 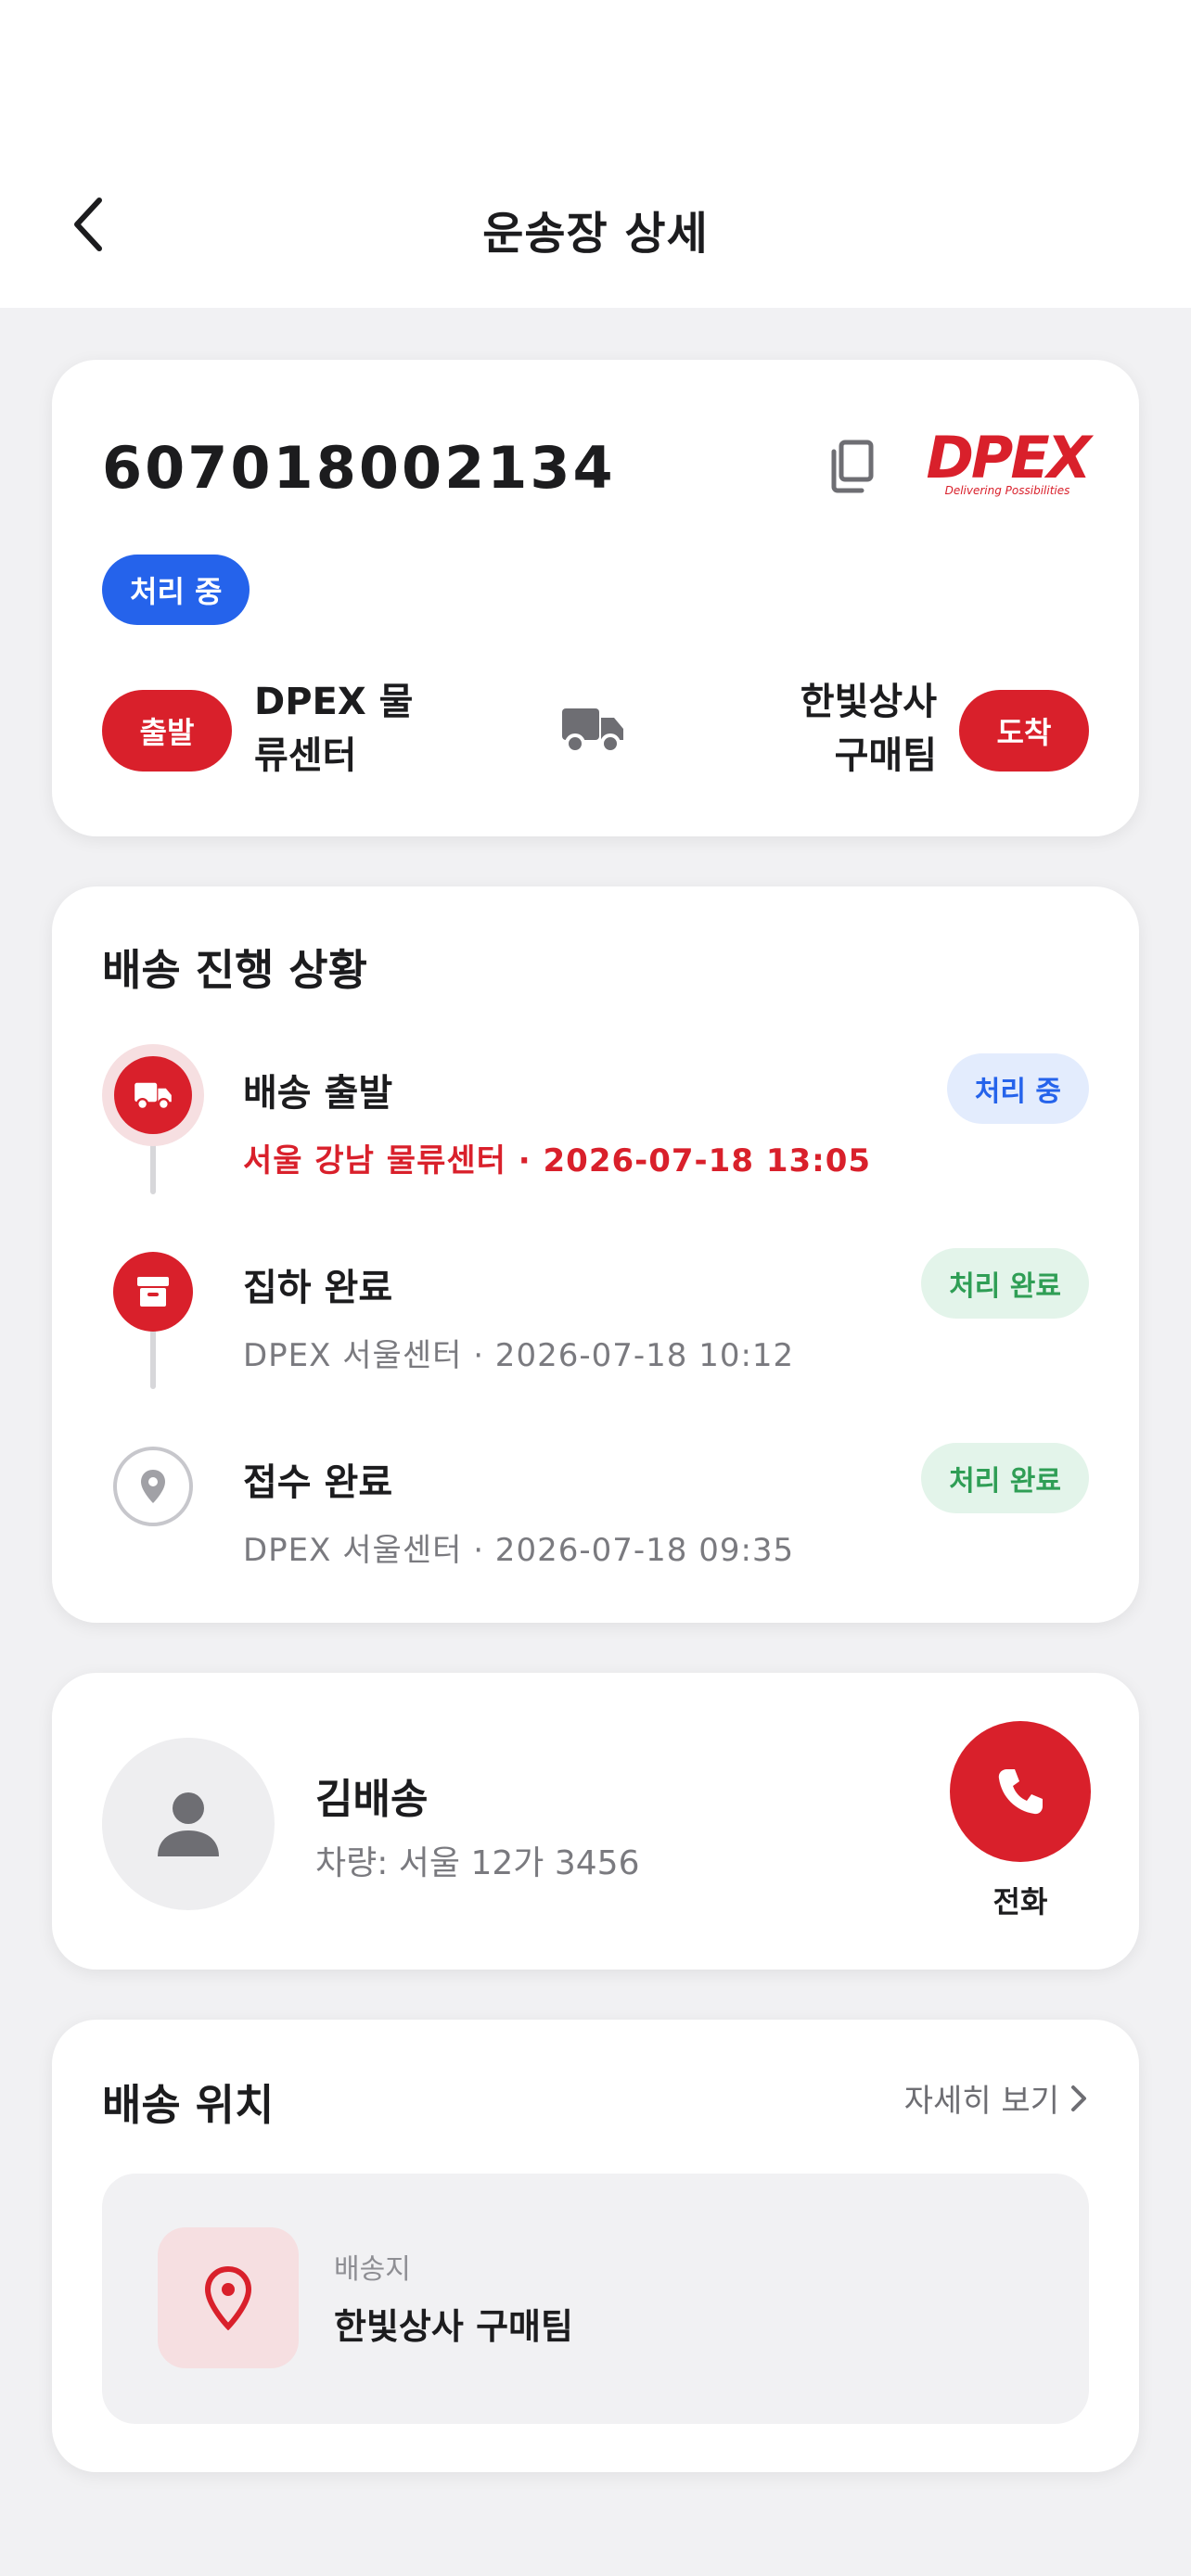 I want to click on timeline-step-1-title: 배송 출발, so click(x=318, y=1093).